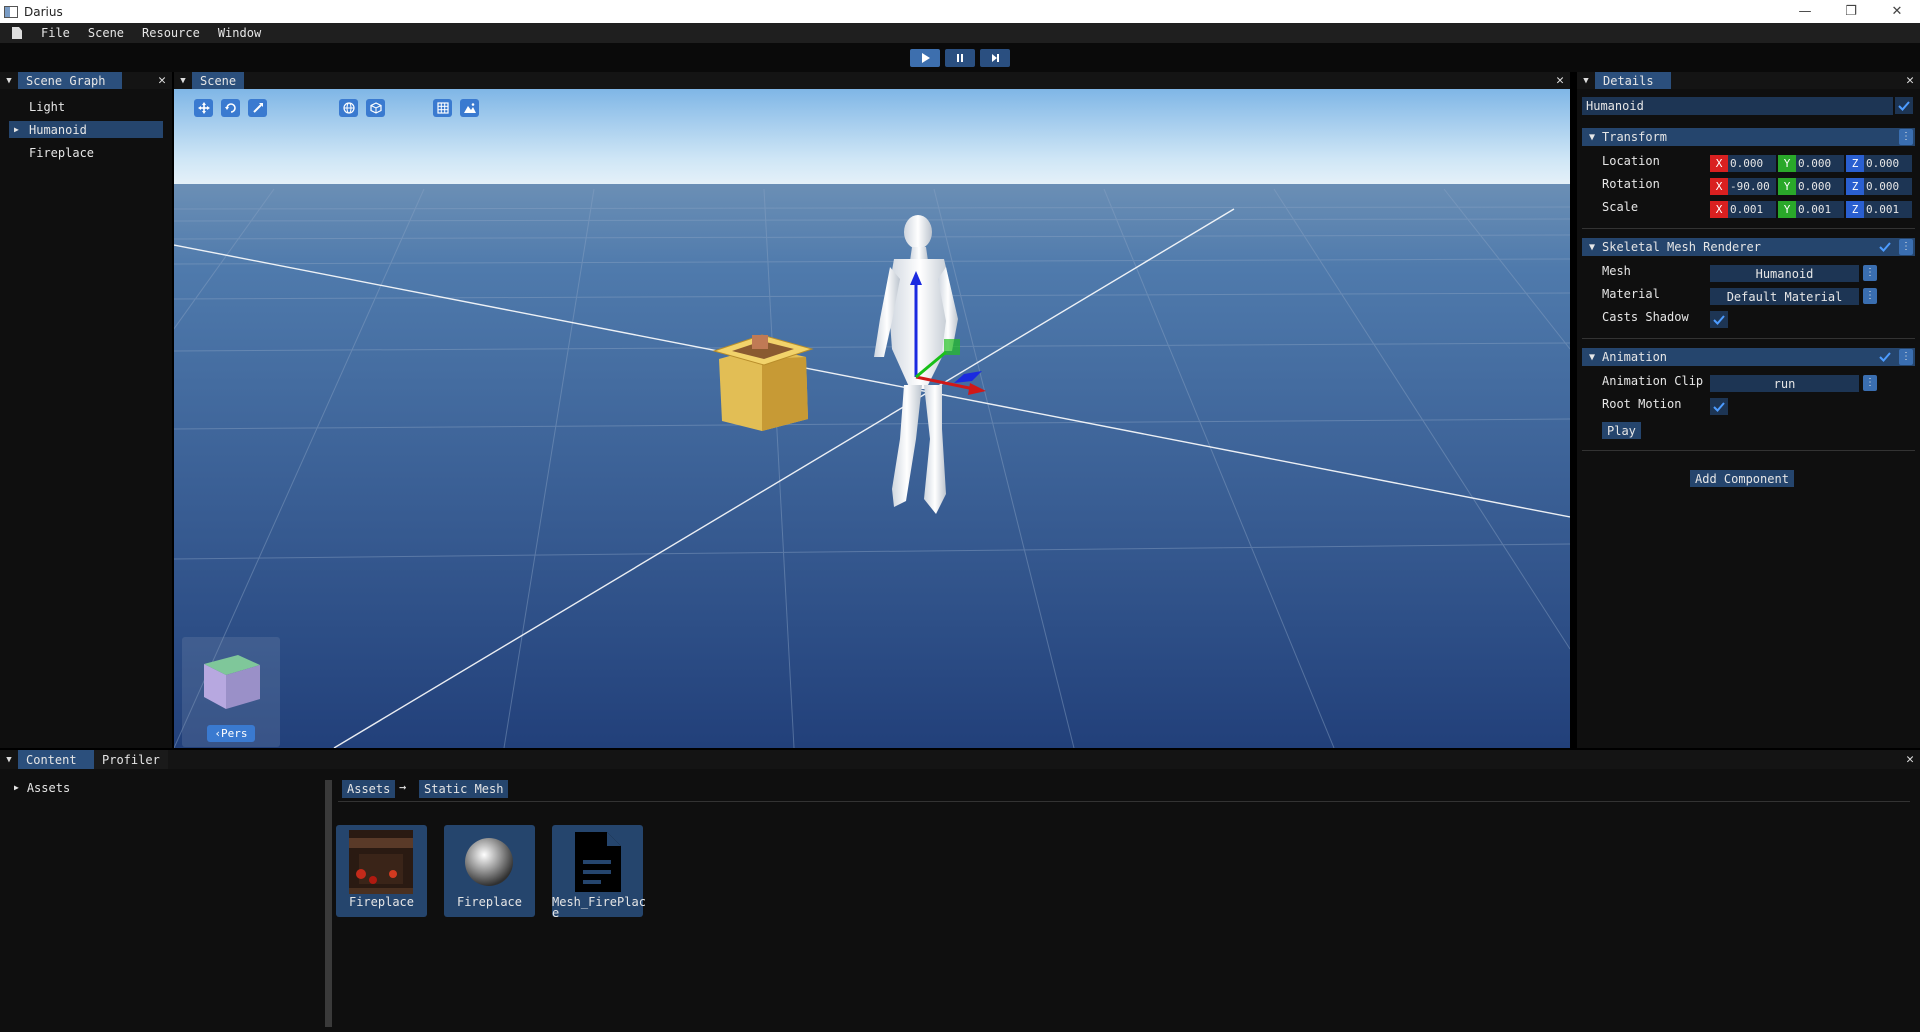 This screenshot has width=1920, height=1032. Describe the element at coordinates (231, 733) in the screenshot. I see `camera-mode-button: ‹Pers` at that location.